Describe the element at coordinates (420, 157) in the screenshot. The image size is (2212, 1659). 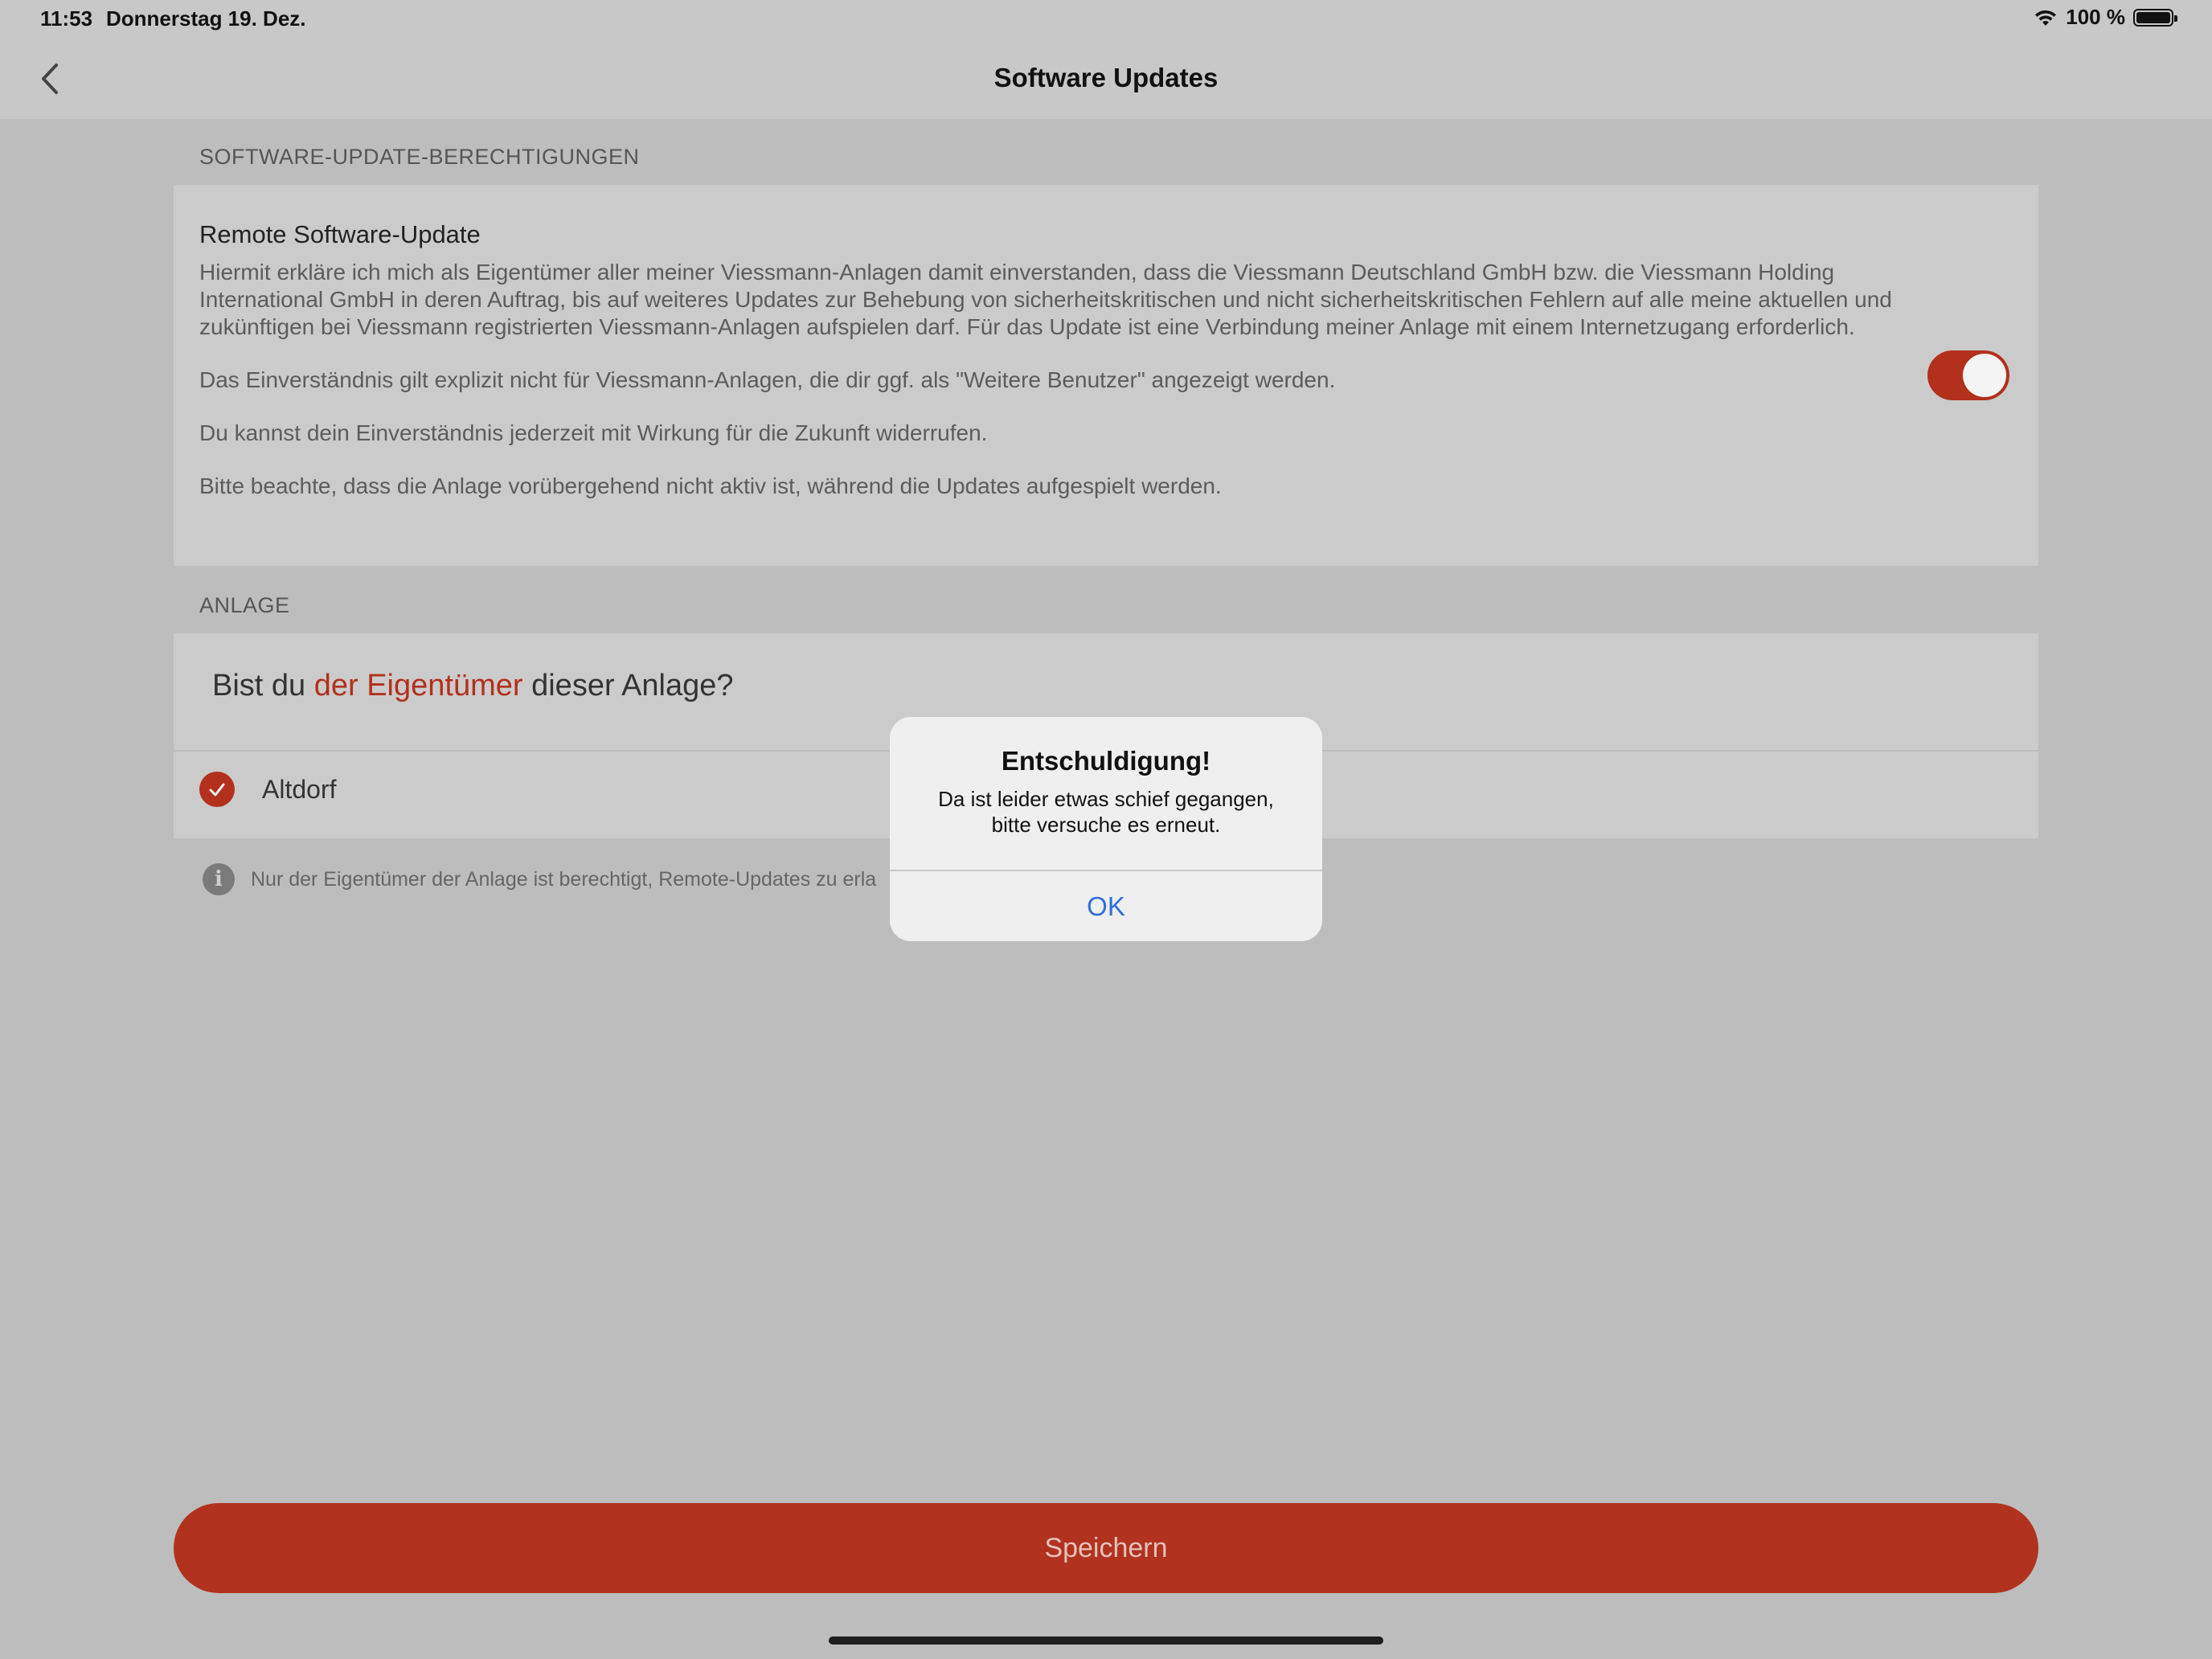
I see `section-header-permissions: SOFTWARE-UPDATE-BERECHTIGUNGEN` at that location.